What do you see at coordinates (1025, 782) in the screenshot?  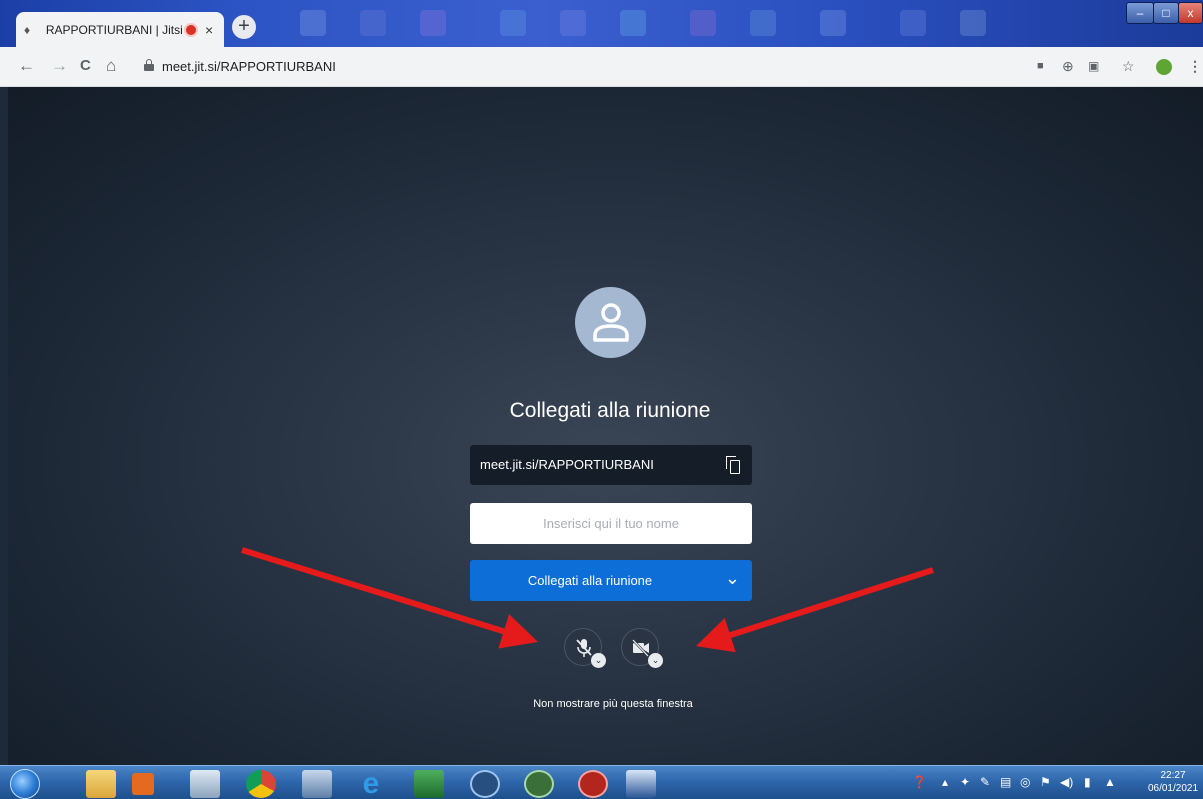 I see `network-icon: ◎` at bounding box center [1025, 782].